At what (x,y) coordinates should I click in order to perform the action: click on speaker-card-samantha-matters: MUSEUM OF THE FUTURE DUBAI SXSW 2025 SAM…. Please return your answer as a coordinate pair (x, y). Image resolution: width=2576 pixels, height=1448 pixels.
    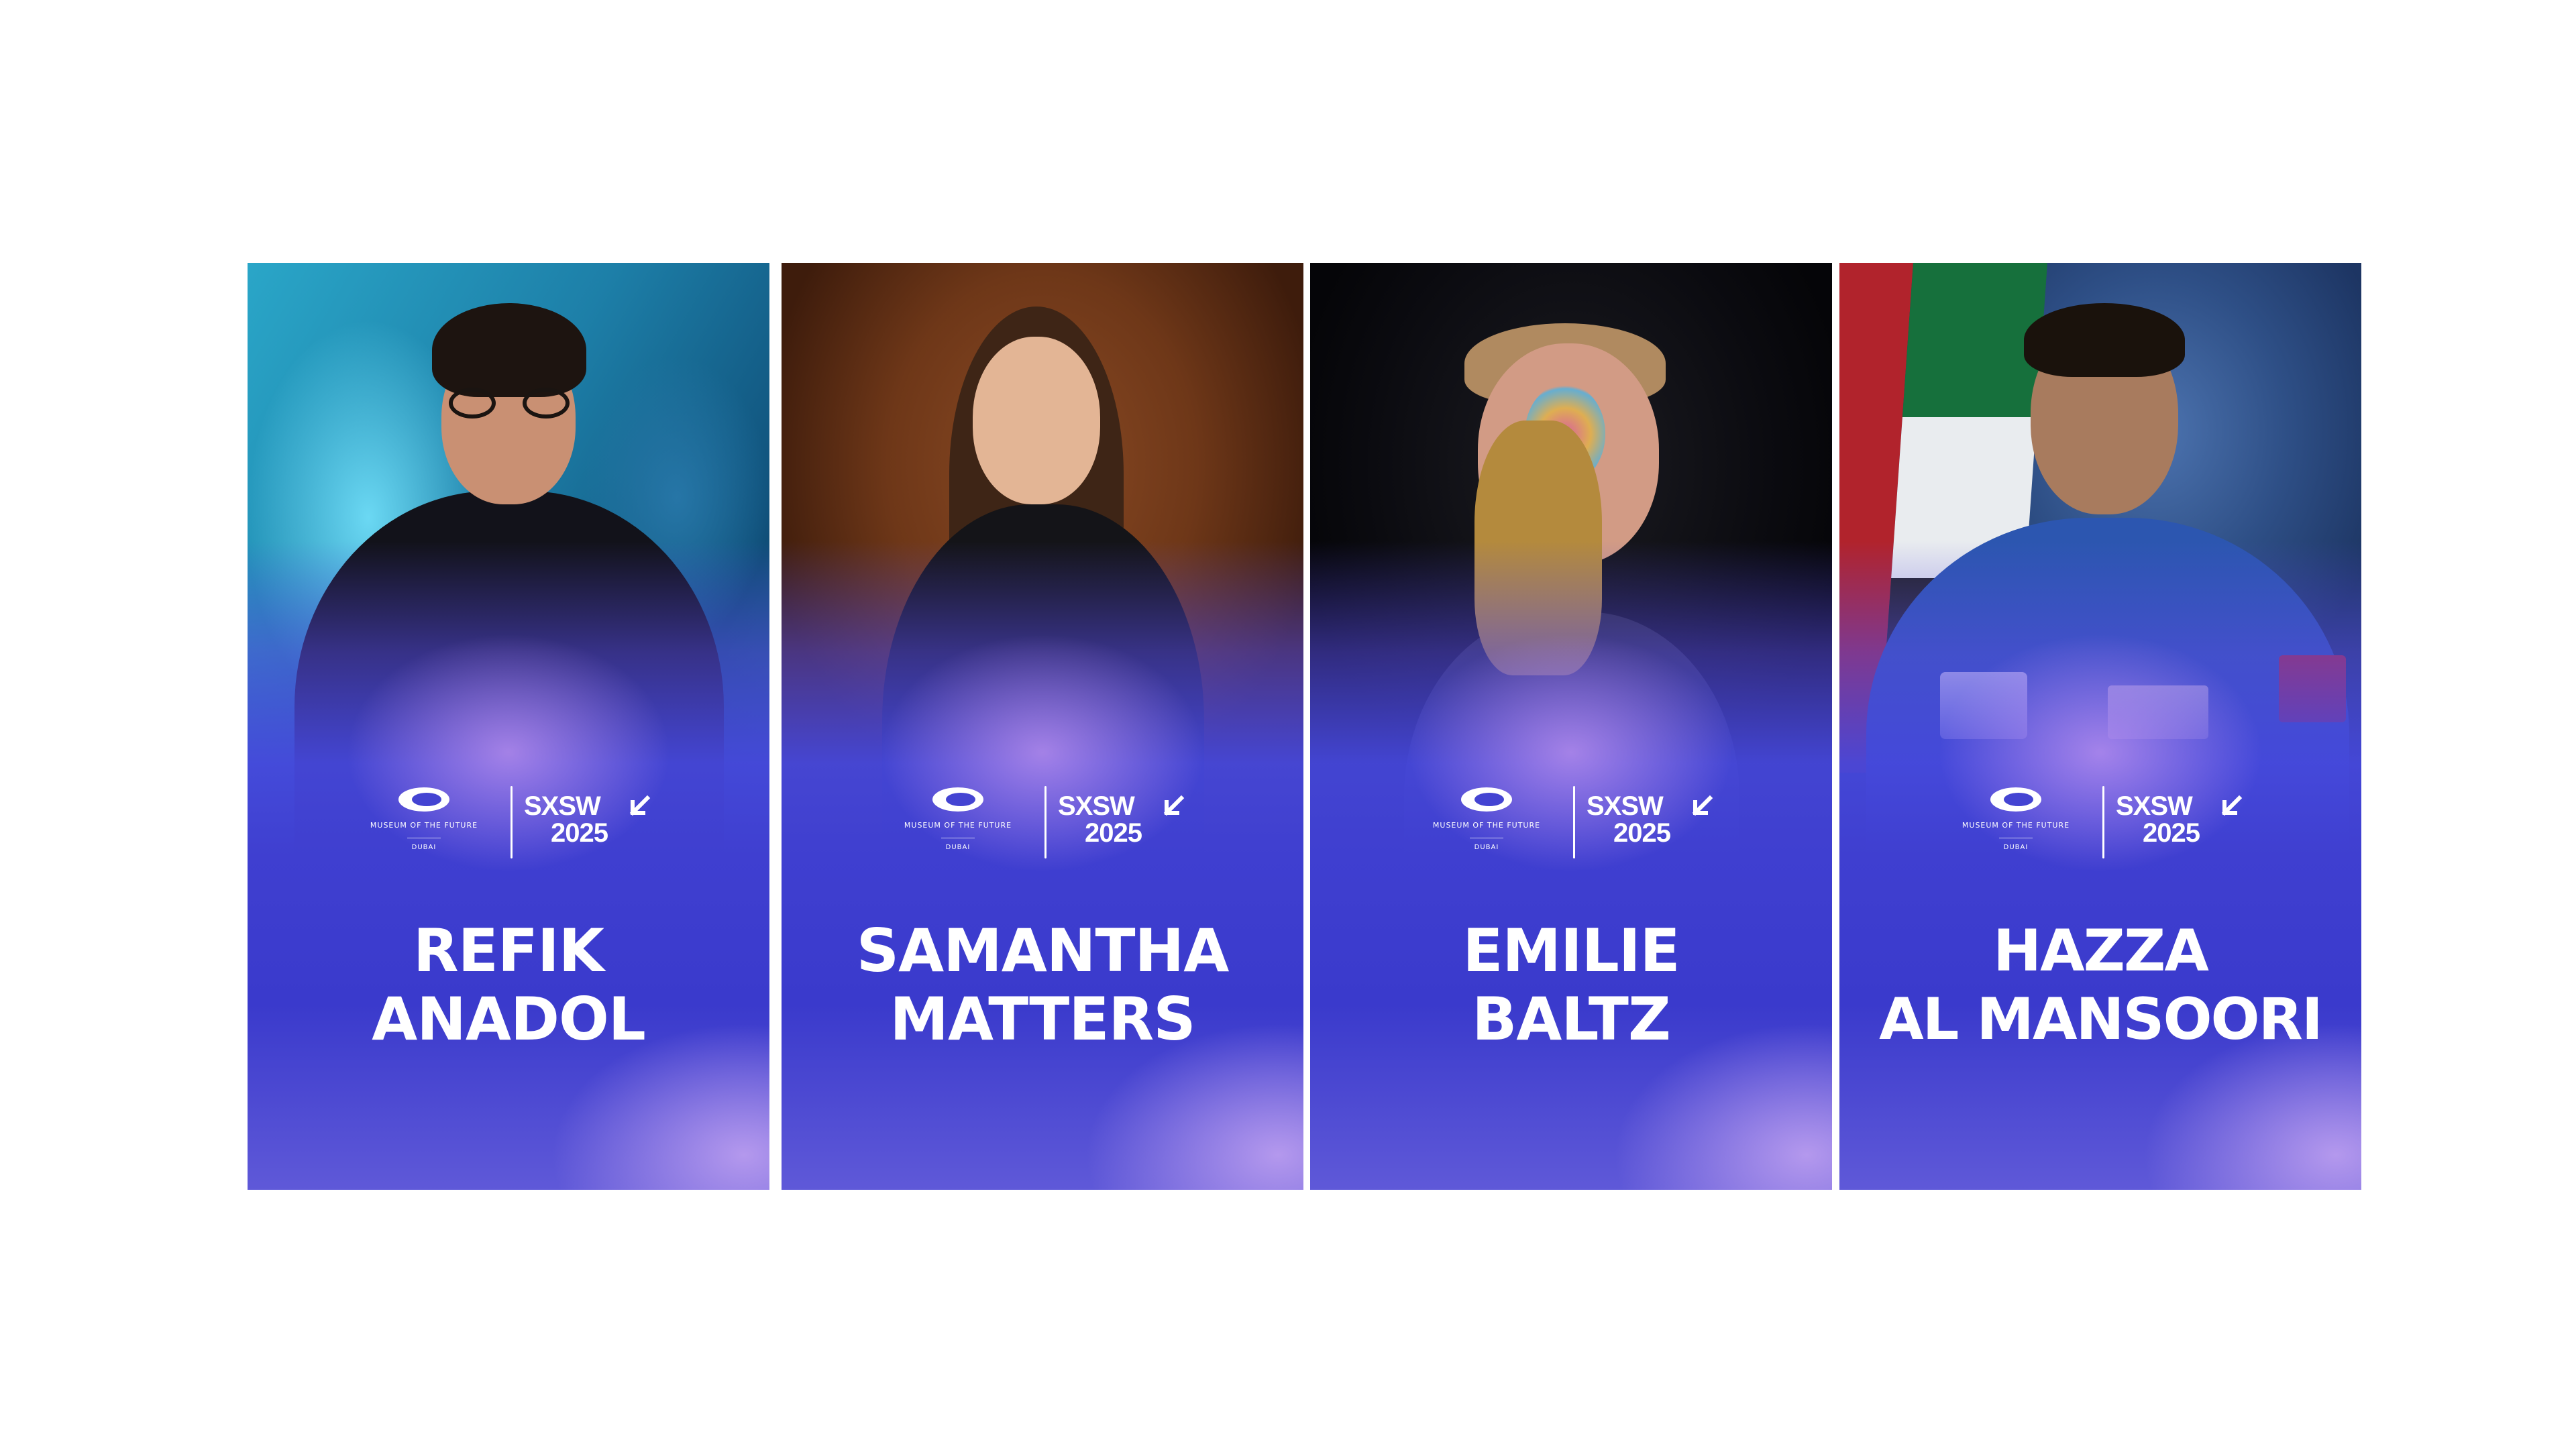
    Looking at the image, I should click on (1042, 726).